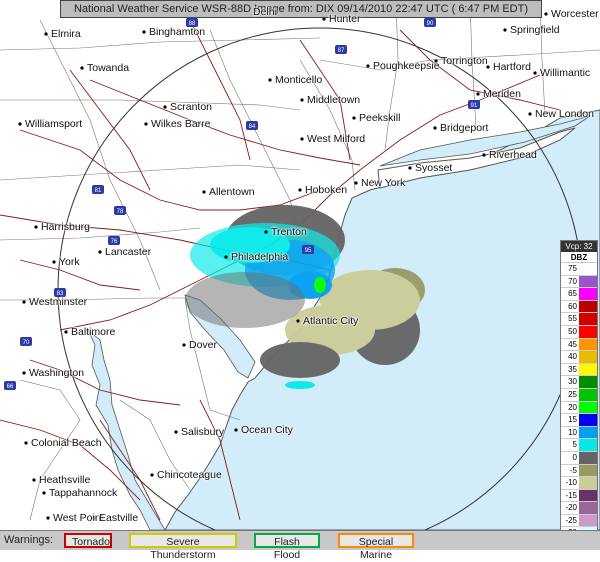 The height and width of the screenshot is (562, 600). What do you see at coordinates (575, 14) in the screenshot?
I see `city-label: Worcester` at bounding box center [575, 14].